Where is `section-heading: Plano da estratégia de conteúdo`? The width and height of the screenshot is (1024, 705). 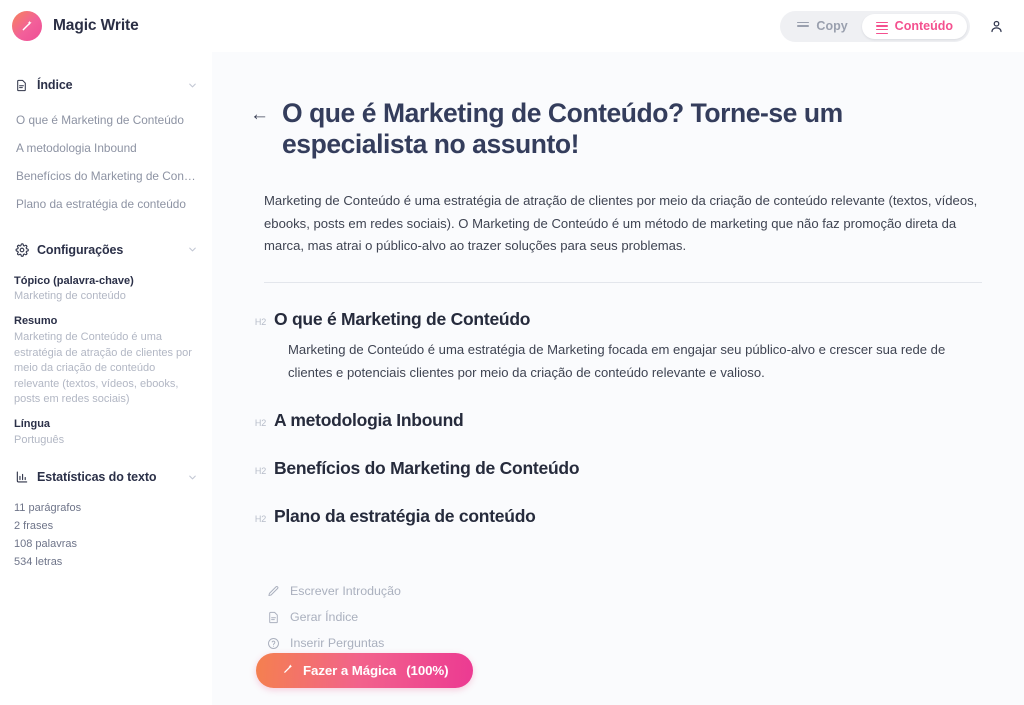
section-heading: Plano da estratégia de conteúdo is located at coordinates (405, 516).